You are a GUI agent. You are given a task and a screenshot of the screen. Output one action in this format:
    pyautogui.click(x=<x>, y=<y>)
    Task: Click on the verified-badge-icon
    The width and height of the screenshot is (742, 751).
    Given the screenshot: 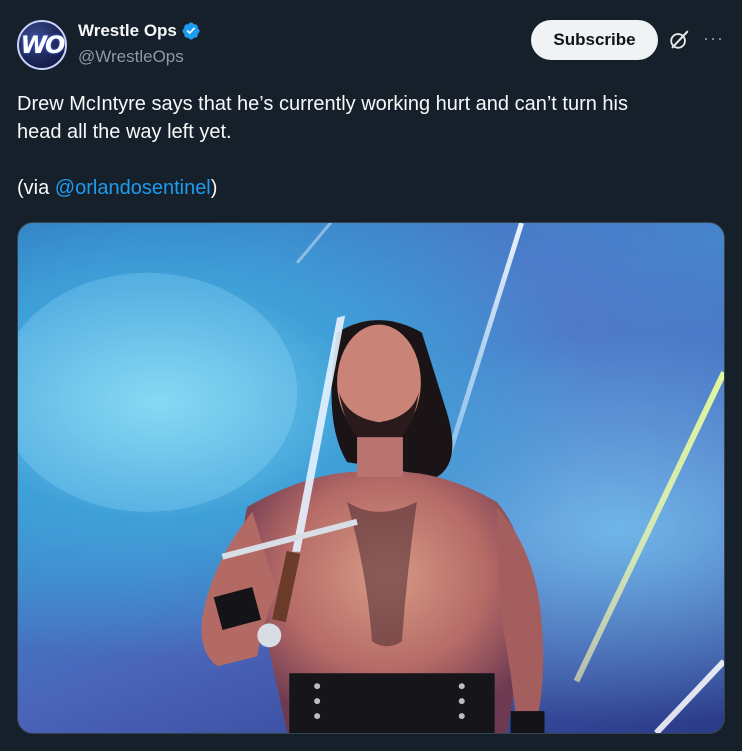 What is the action you would take?
    pyautogui.click(x=191, y=31)
    